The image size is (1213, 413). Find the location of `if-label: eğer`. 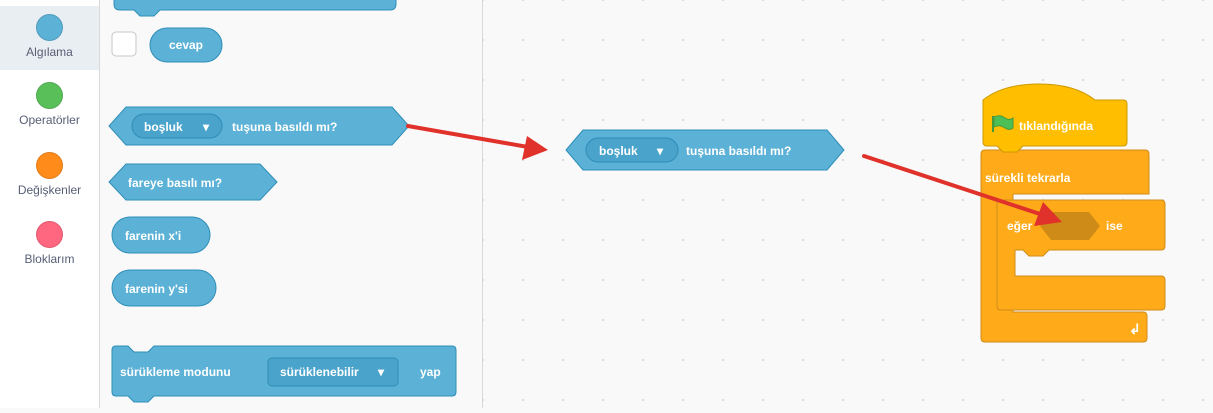

if-label: eğer is located at coordinates (1020, 226).